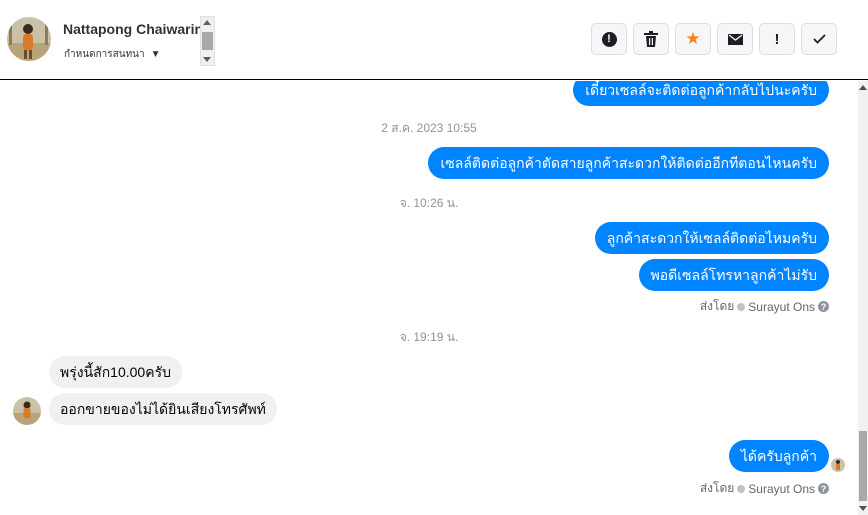 The image size is (868, 515). Describe the element at coordinates (863, 298) in the screenshot. I see `thread-scrollbar` at that location.